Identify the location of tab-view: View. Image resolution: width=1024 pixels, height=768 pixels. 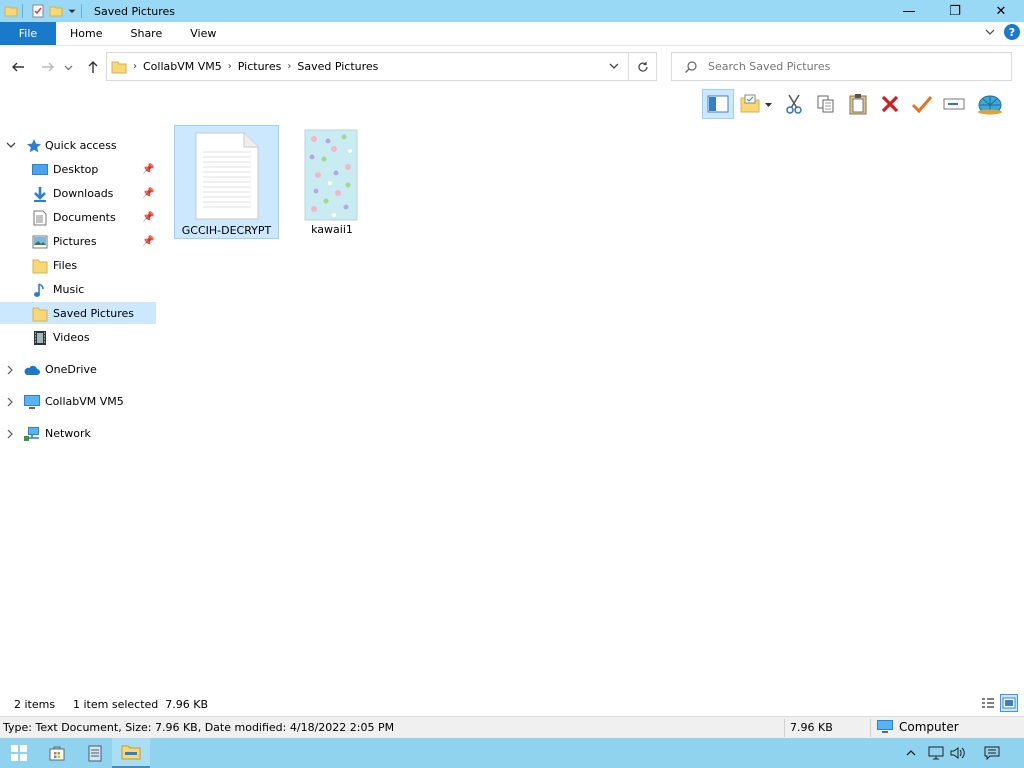
(203, 33).